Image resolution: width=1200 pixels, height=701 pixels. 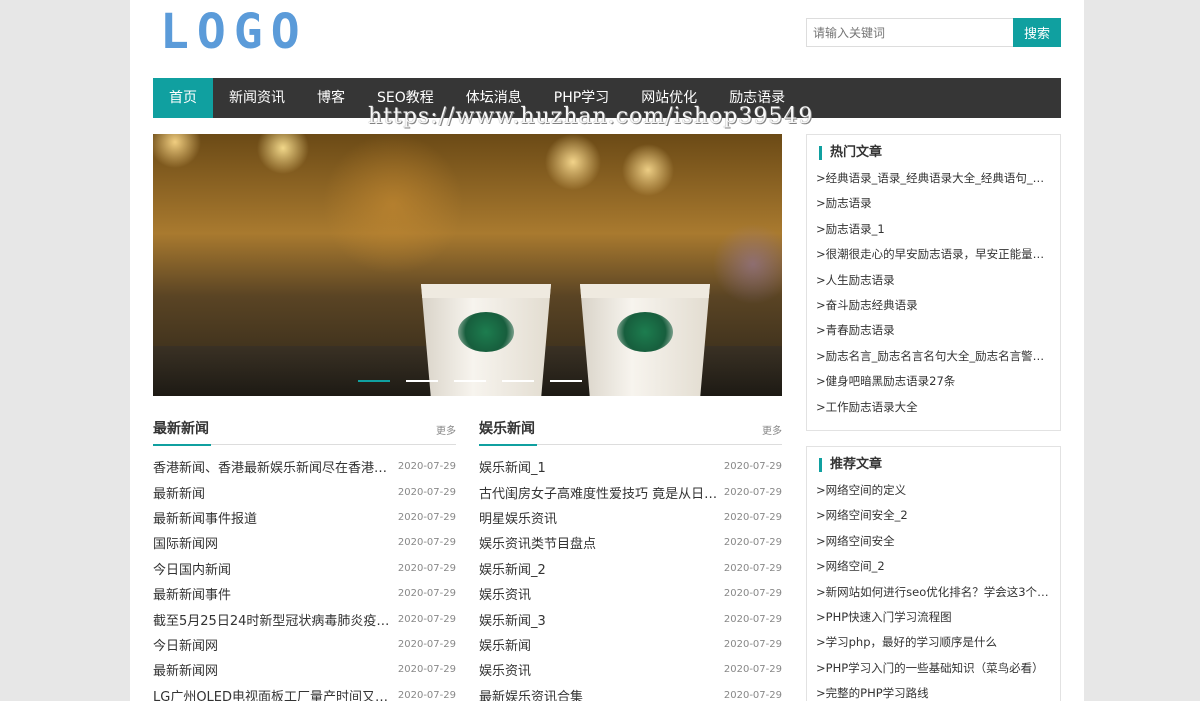 What do you see at coordinates (531, 693) in the screenshot?
I see `article-title-link: 最新娱乐资讯合集` at bounding box center [531, 693].